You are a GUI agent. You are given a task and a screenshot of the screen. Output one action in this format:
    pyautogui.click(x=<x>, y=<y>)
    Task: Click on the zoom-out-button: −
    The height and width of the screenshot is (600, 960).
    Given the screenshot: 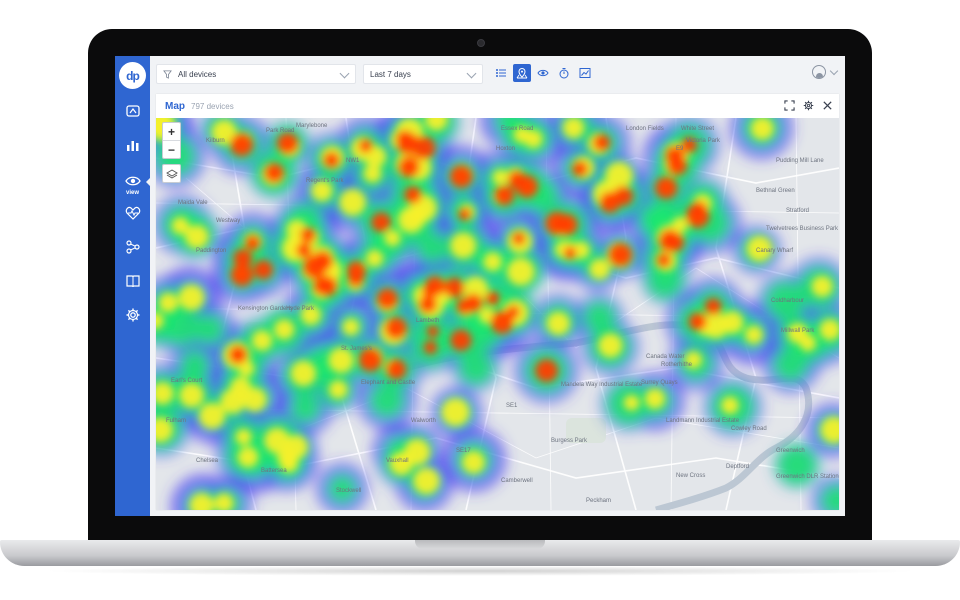 What is the action you would take?
    pyautogui.click(x=171, y=149)
    